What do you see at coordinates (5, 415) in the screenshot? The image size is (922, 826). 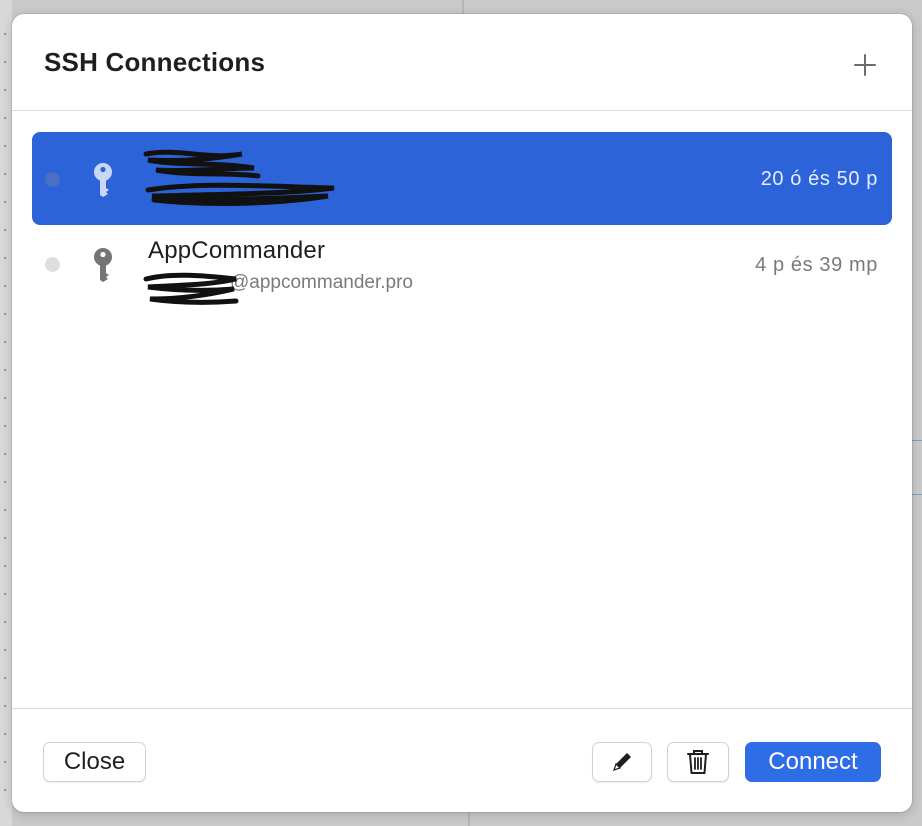 I see `background-dots` at bounding box center [5, 415].